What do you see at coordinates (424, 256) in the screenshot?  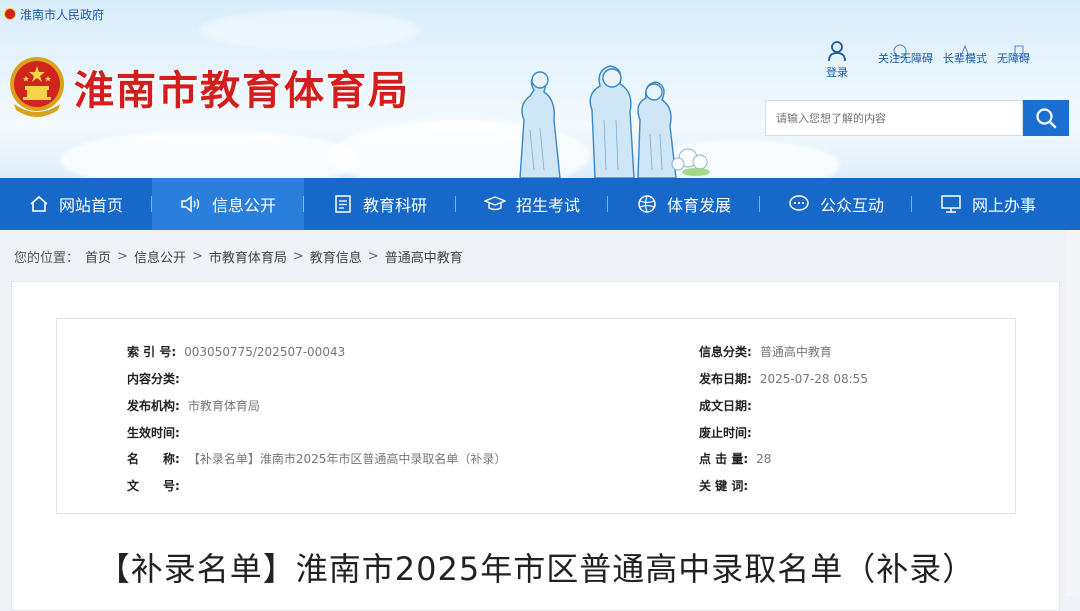 I see `breadcrumb-high-school: 普通高中教育` at bounding box center [424, 256].